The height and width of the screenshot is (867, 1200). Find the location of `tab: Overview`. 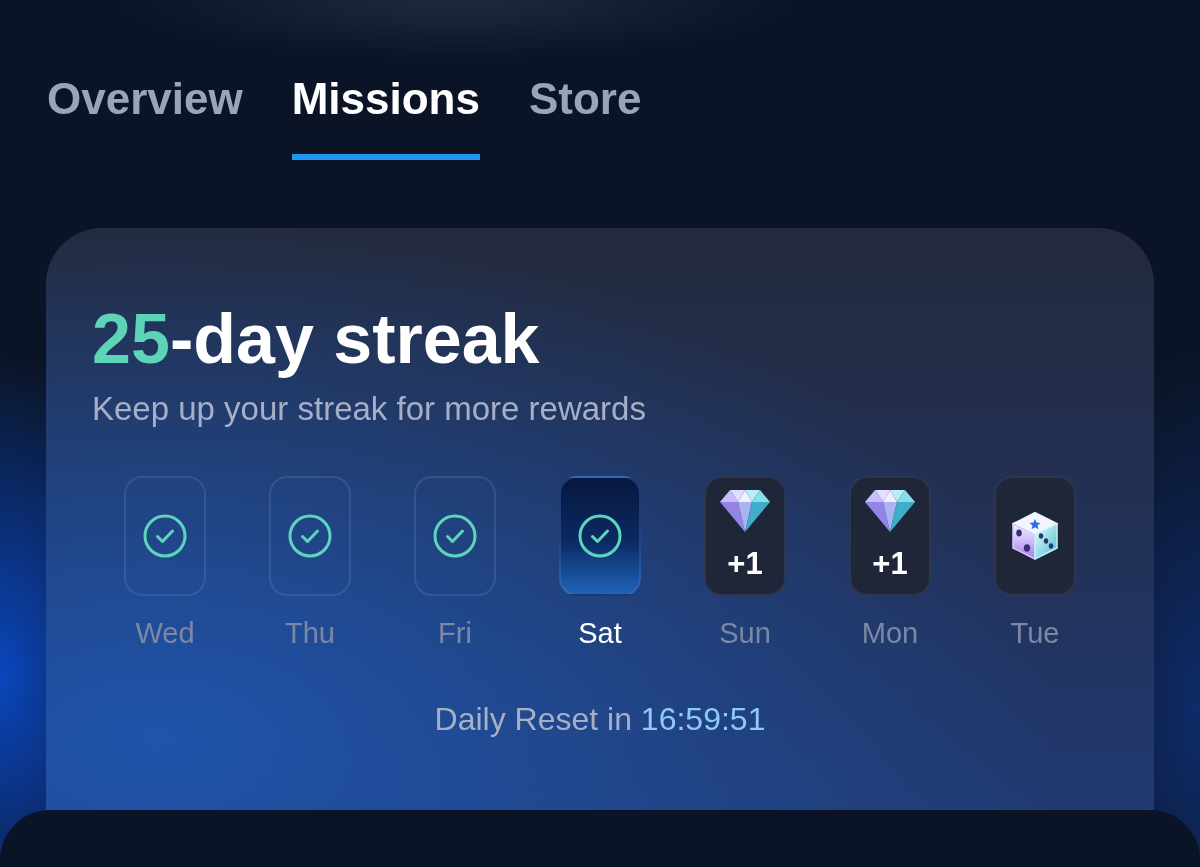

tab: Overview is located at coordinates (145, 116).